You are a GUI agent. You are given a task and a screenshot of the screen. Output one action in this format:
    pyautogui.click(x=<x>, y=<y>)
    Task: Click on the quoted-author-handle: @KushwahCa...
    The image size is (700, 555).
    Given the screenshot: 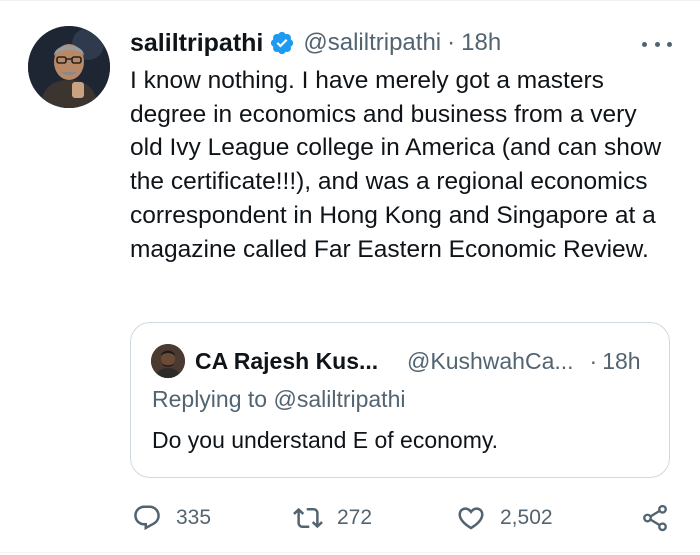 What is the action you would take?
    pyautogui.click(x=490, y=360)
    